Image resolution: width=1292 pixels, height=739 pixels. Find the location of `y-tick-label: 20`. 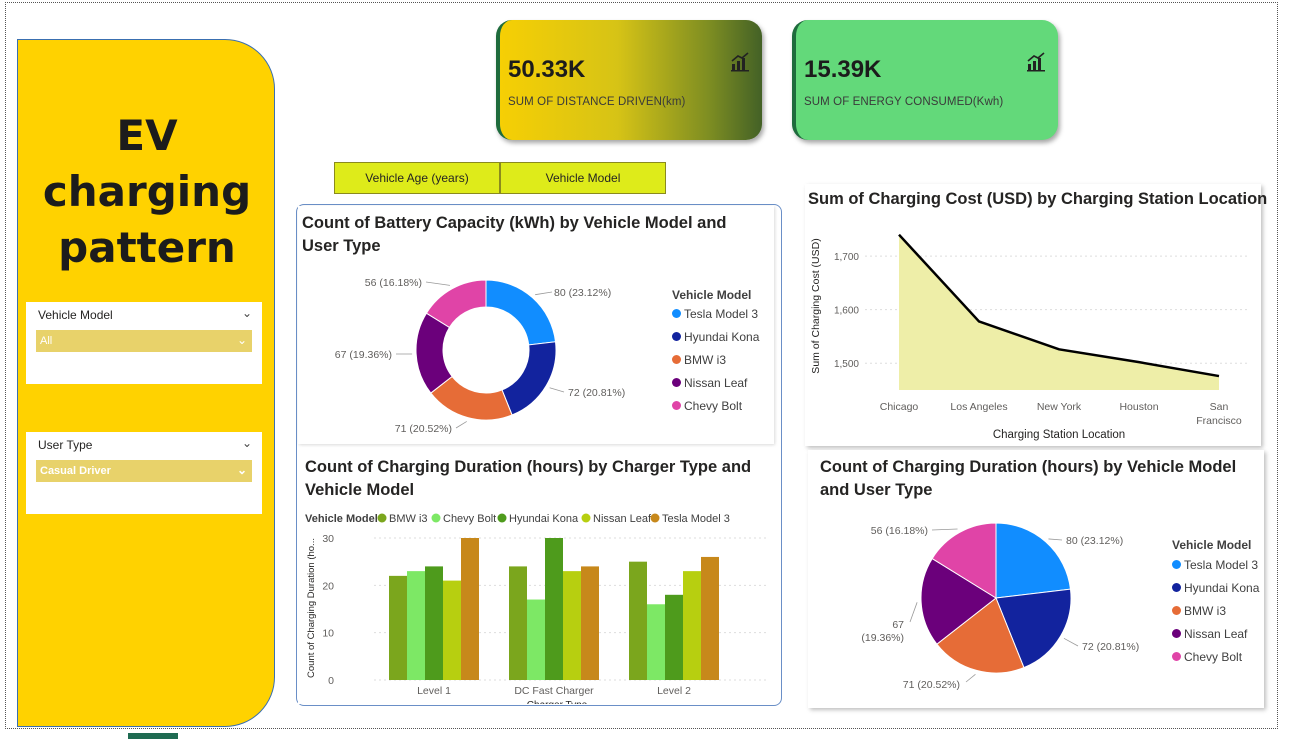

y-tick-label: 20 is located at coordinates (328, 586).